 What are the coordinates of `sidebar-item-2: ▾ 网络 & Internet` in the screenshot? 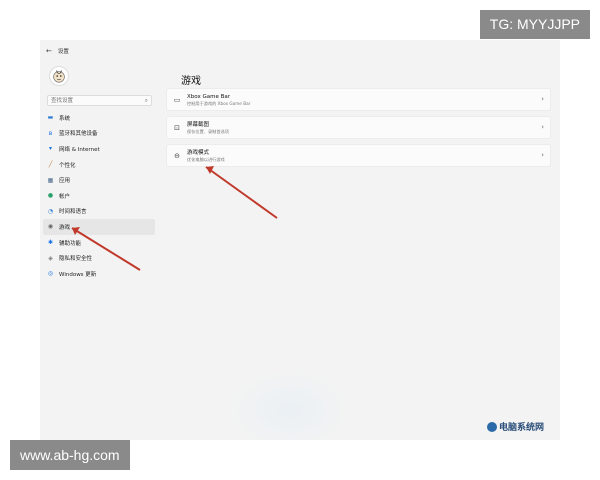 It's located at (99, 149).